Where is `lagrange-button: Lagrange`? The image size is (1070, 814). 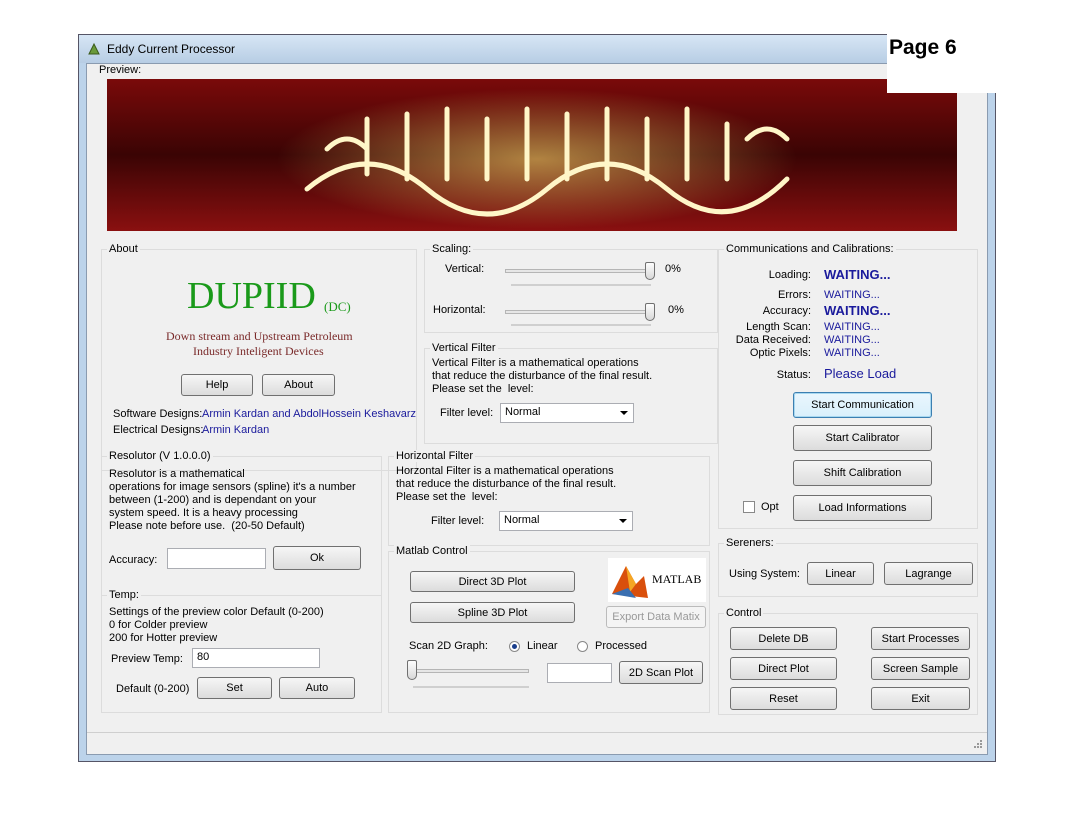
lagrange-button: Lagrange is located at coordinates (928, 573).